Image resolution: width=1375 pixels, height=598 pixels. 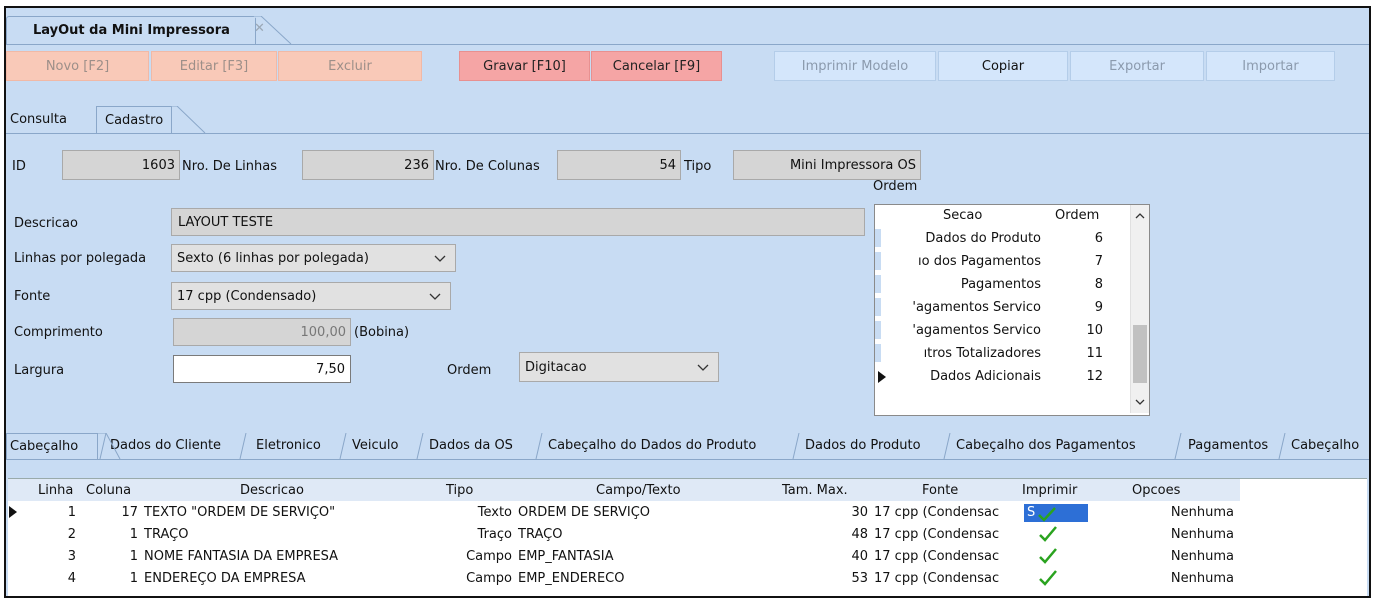 What do you see at coordinates (1094, 330) in the screenshot?
I see `list-item-ordem: 10` at bounding box center [1094, 330].